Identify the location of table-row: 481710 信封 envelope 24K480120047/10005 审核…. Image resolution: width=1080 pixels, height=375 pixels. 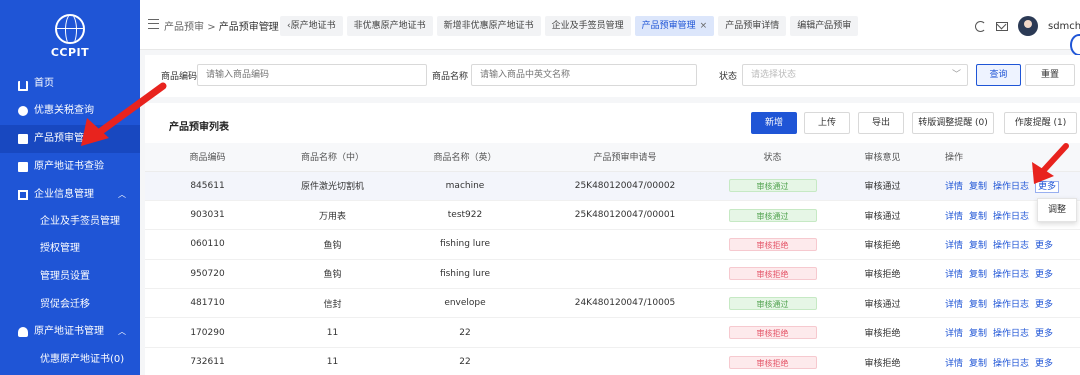
(612, 303).